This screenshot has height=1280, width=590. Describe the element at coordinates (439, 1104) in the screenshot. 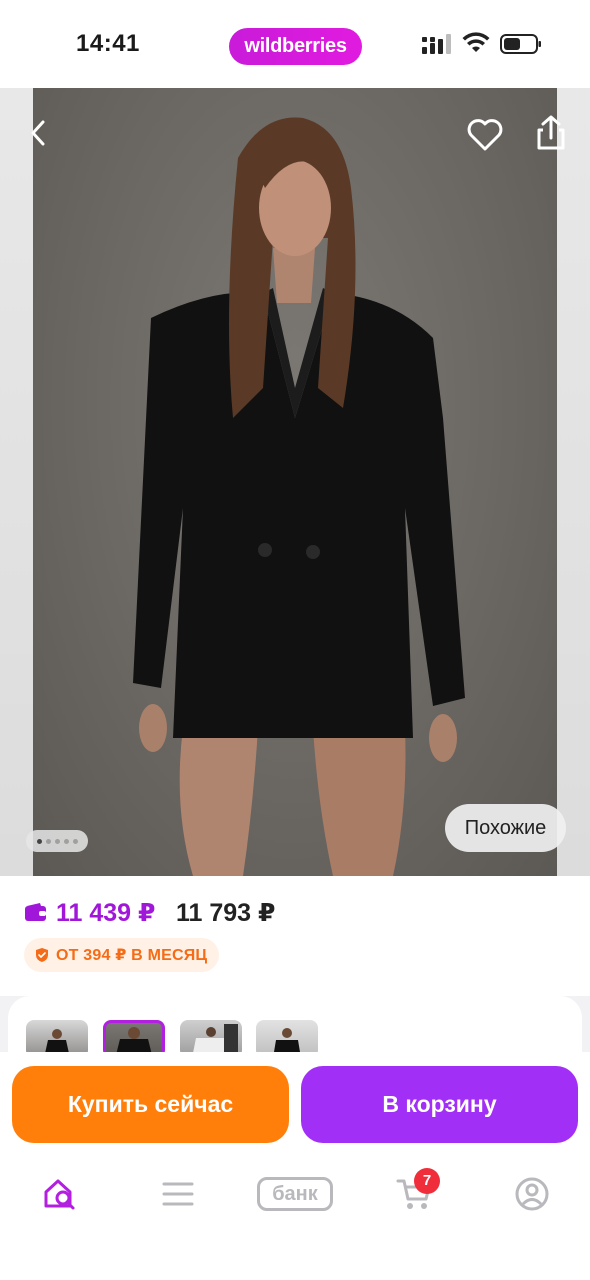

I see `add-to-cart-button: В корзину` at that location.